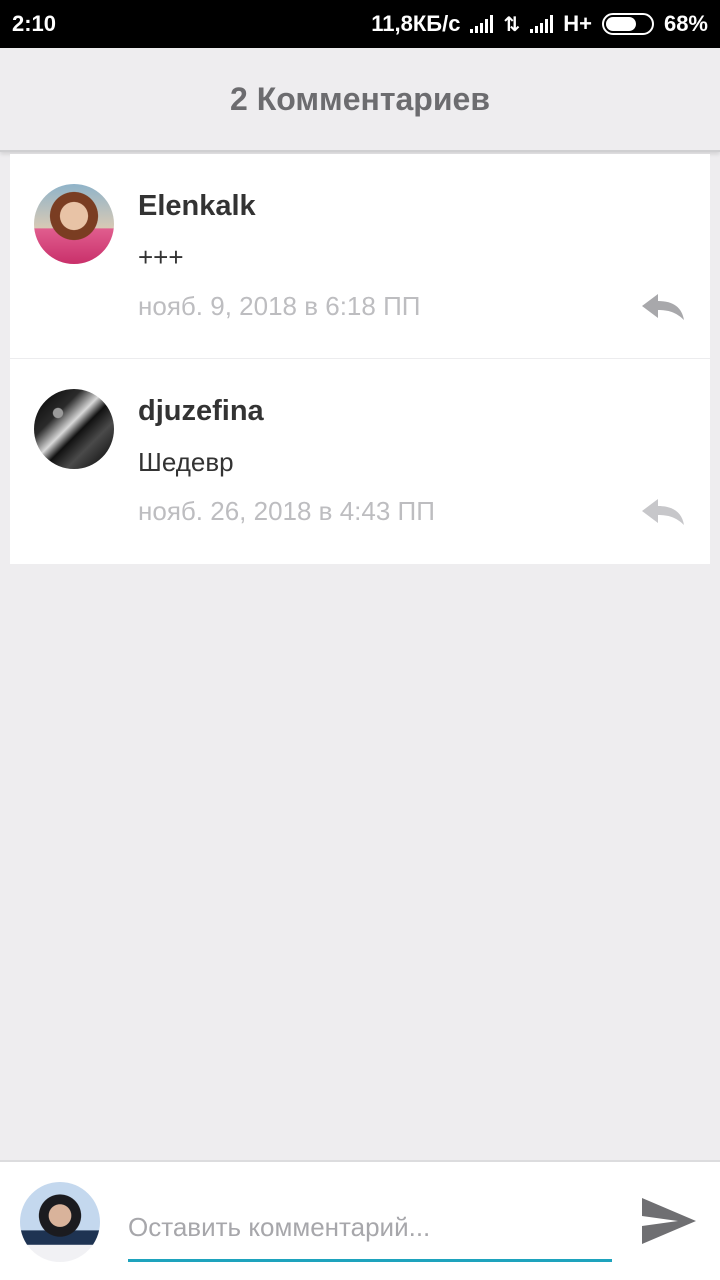  Describe the element at coordinates (512, 24) in the screenshot. I see `data-transfer-icon: ⇅` at that location.